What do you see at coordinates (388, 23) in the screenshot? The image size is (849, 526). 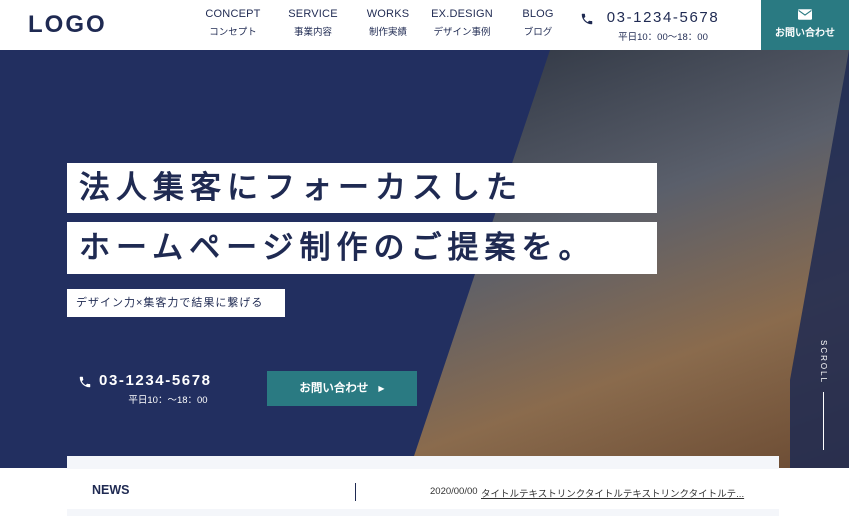 I see `nav-item-works: WORKS 制作実績` at bounding box center [388, 23].